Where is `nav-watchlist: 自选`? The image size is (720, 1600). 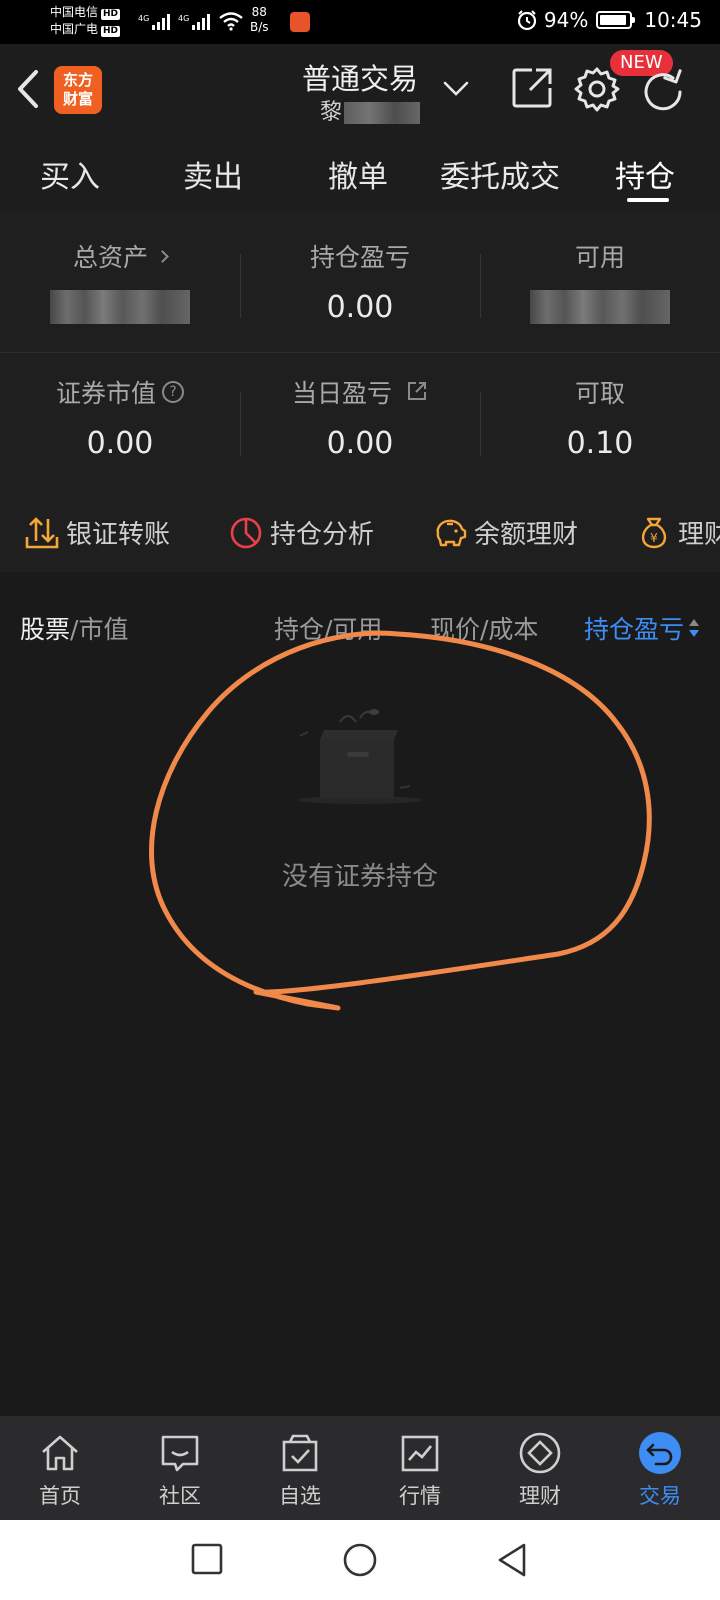
nav-watchlist: 自选 is located at coordinates (300, 1470).